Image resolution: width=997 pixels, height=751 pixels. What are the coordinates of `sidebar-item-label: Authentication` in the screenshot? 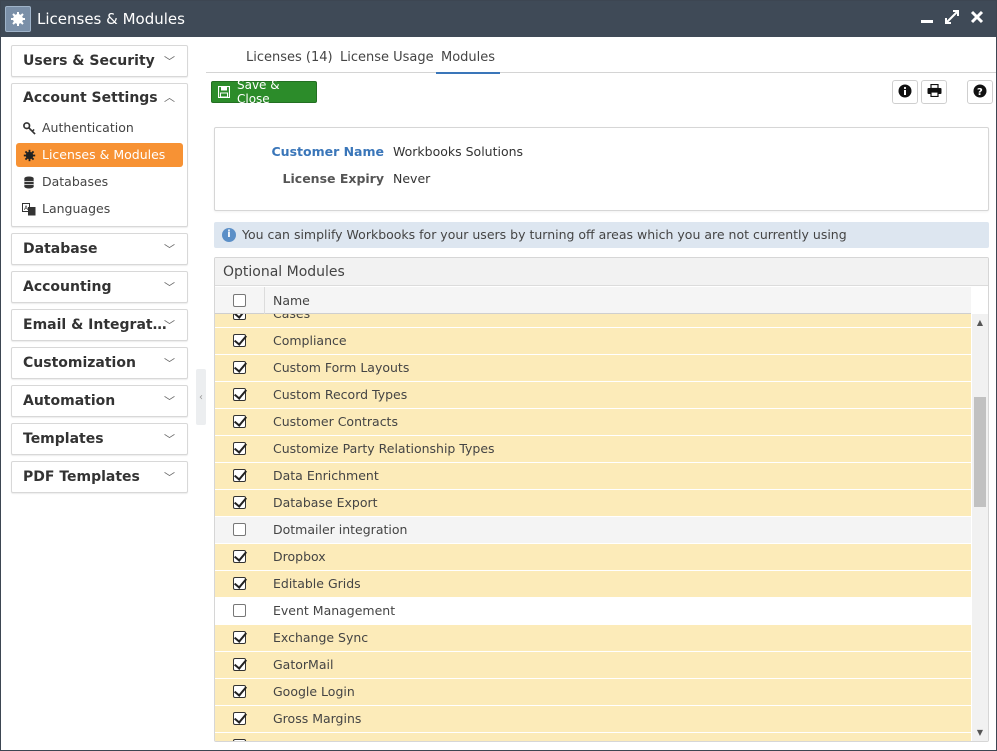 It's located at (88, 127).